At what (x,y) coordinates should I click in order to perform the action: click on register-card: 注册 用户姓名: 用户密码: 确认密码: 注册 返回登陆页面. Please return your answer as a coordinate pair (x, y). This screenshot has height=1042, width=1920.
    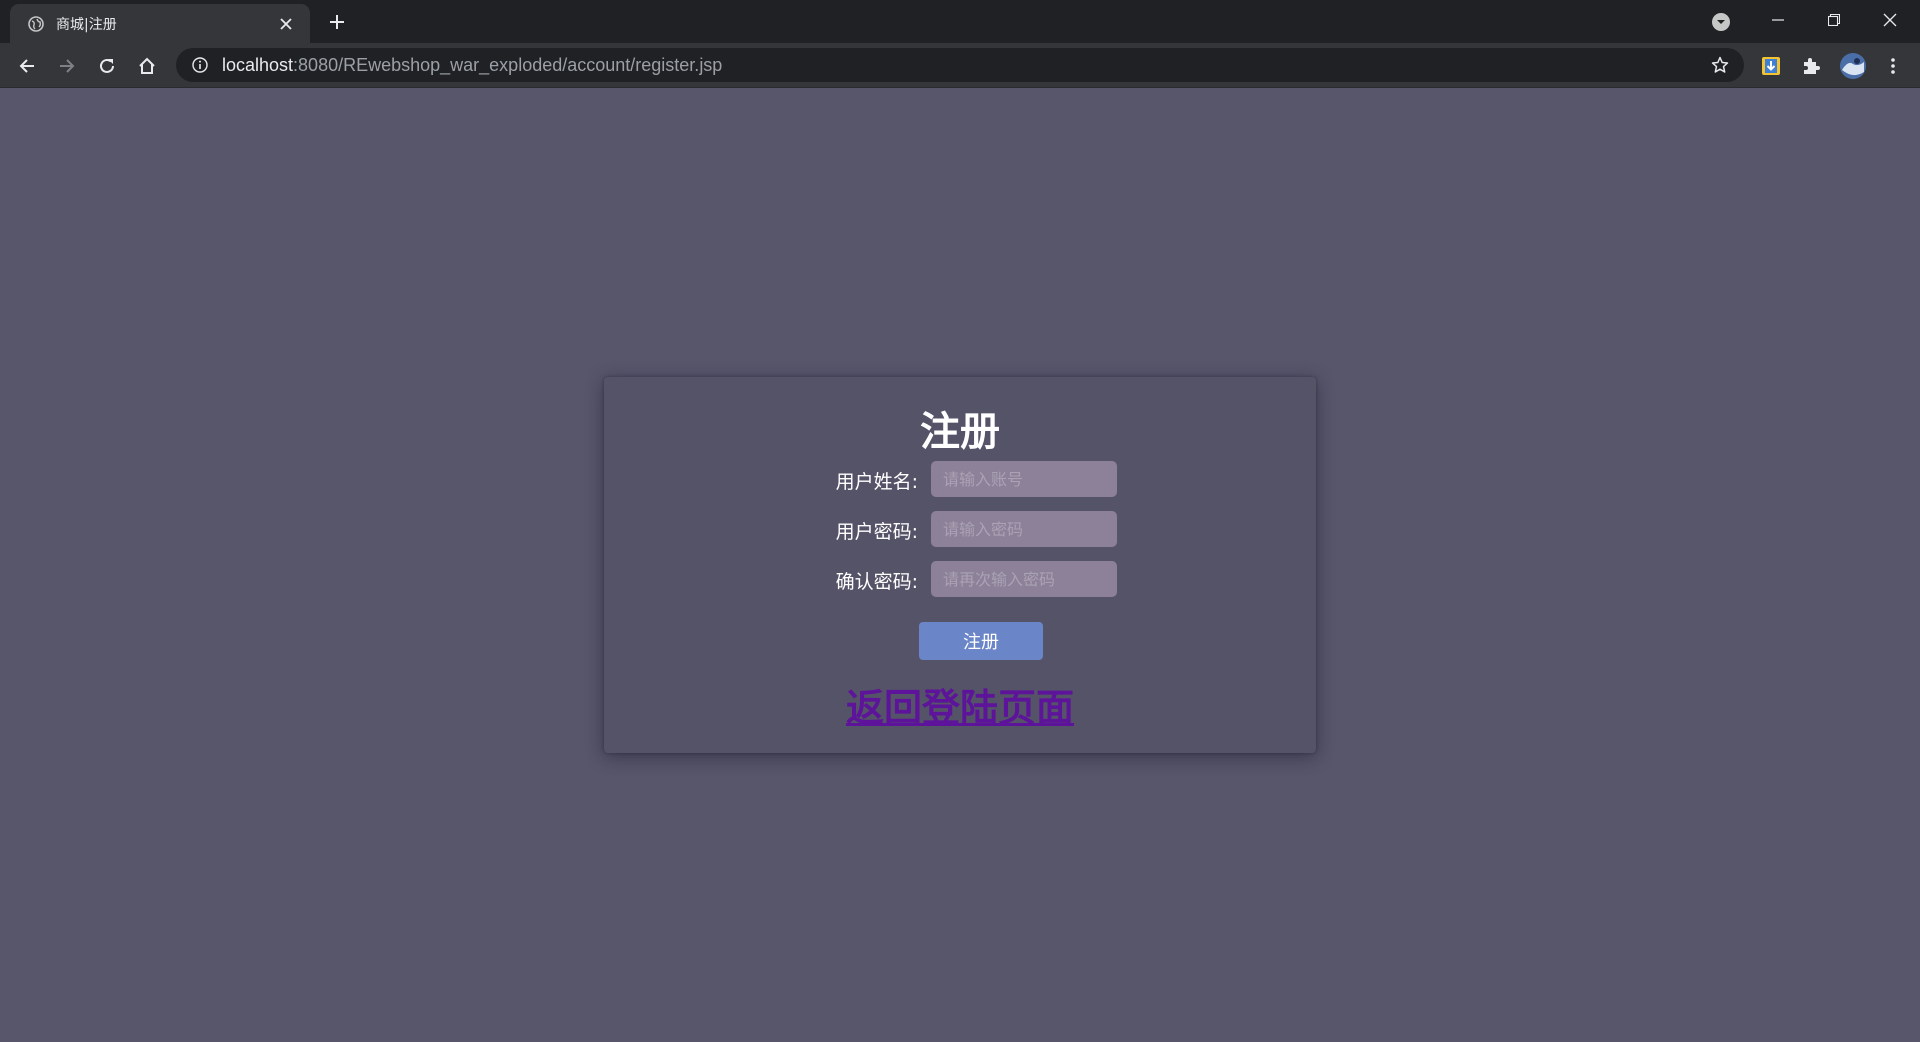
    Looking at the image, I should click on (960, 565).